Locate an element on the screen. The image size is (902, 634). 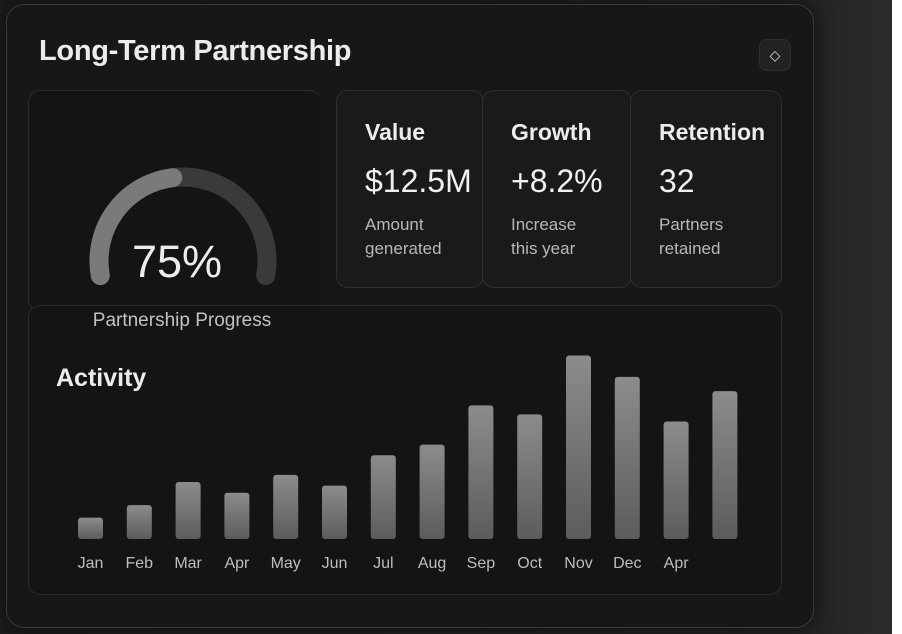
activity-month-label: Jun is located at coordinates (335, 563).